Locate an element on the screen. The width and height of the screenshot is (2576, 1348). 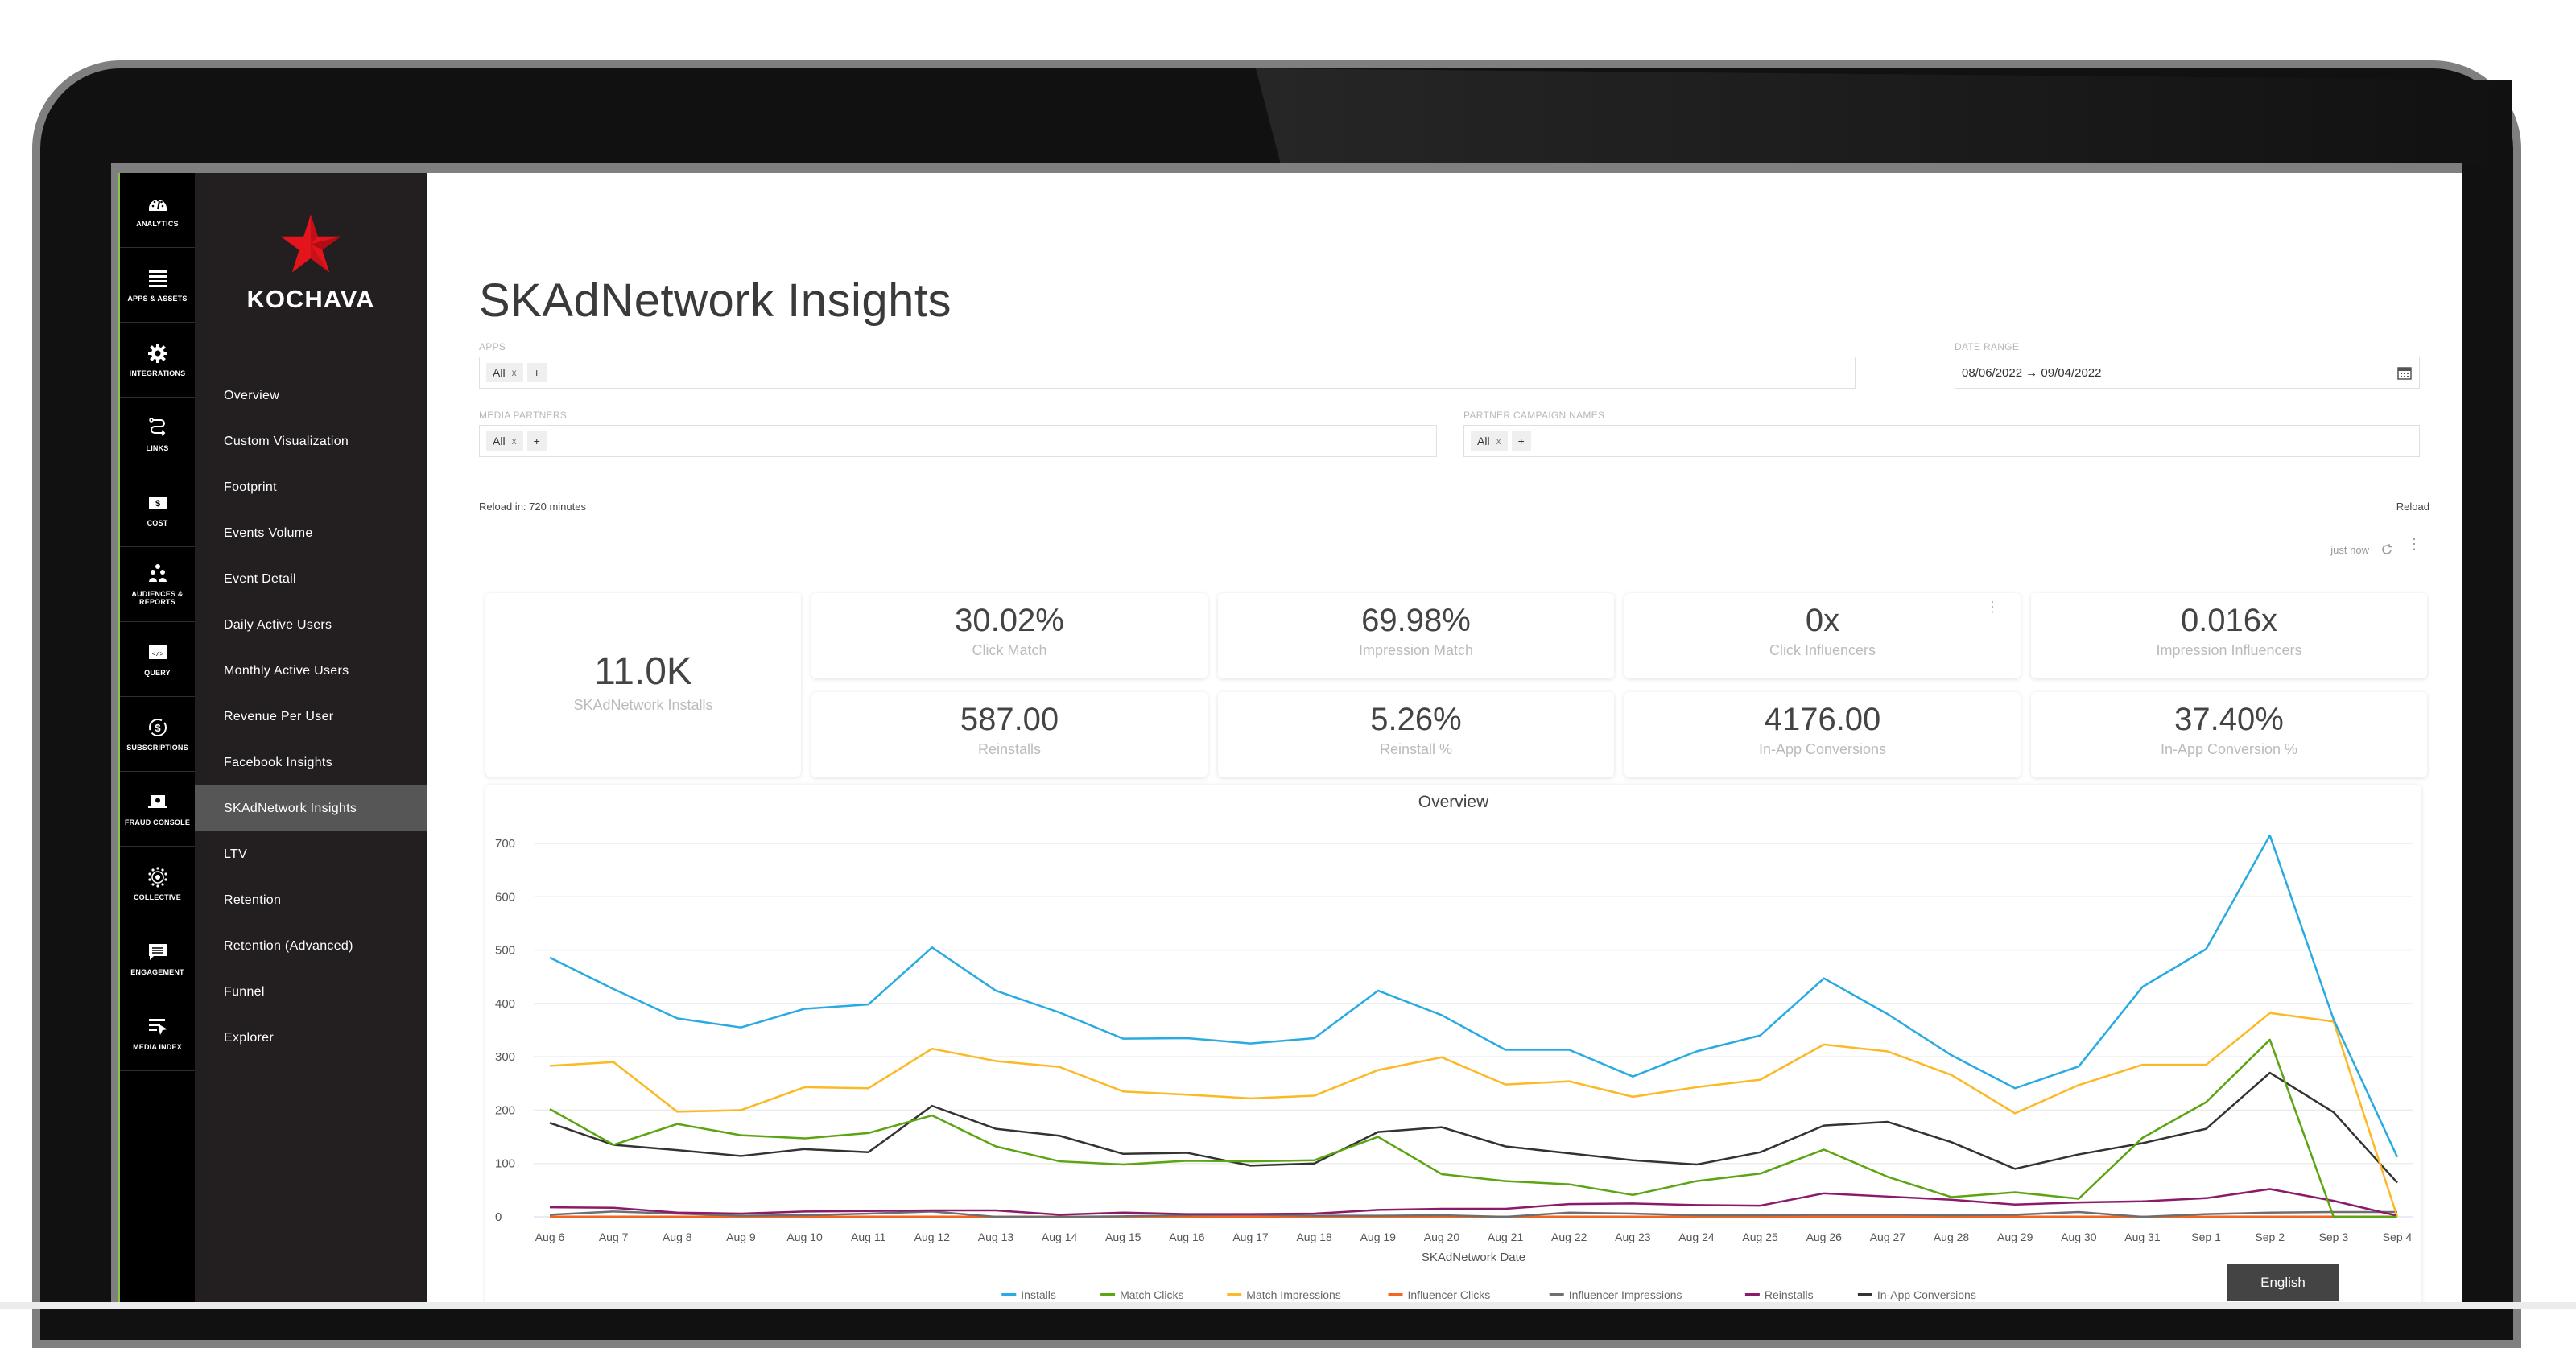
rail-item-label: FRAUD CONSOLE is located at coordinates (157, 822).